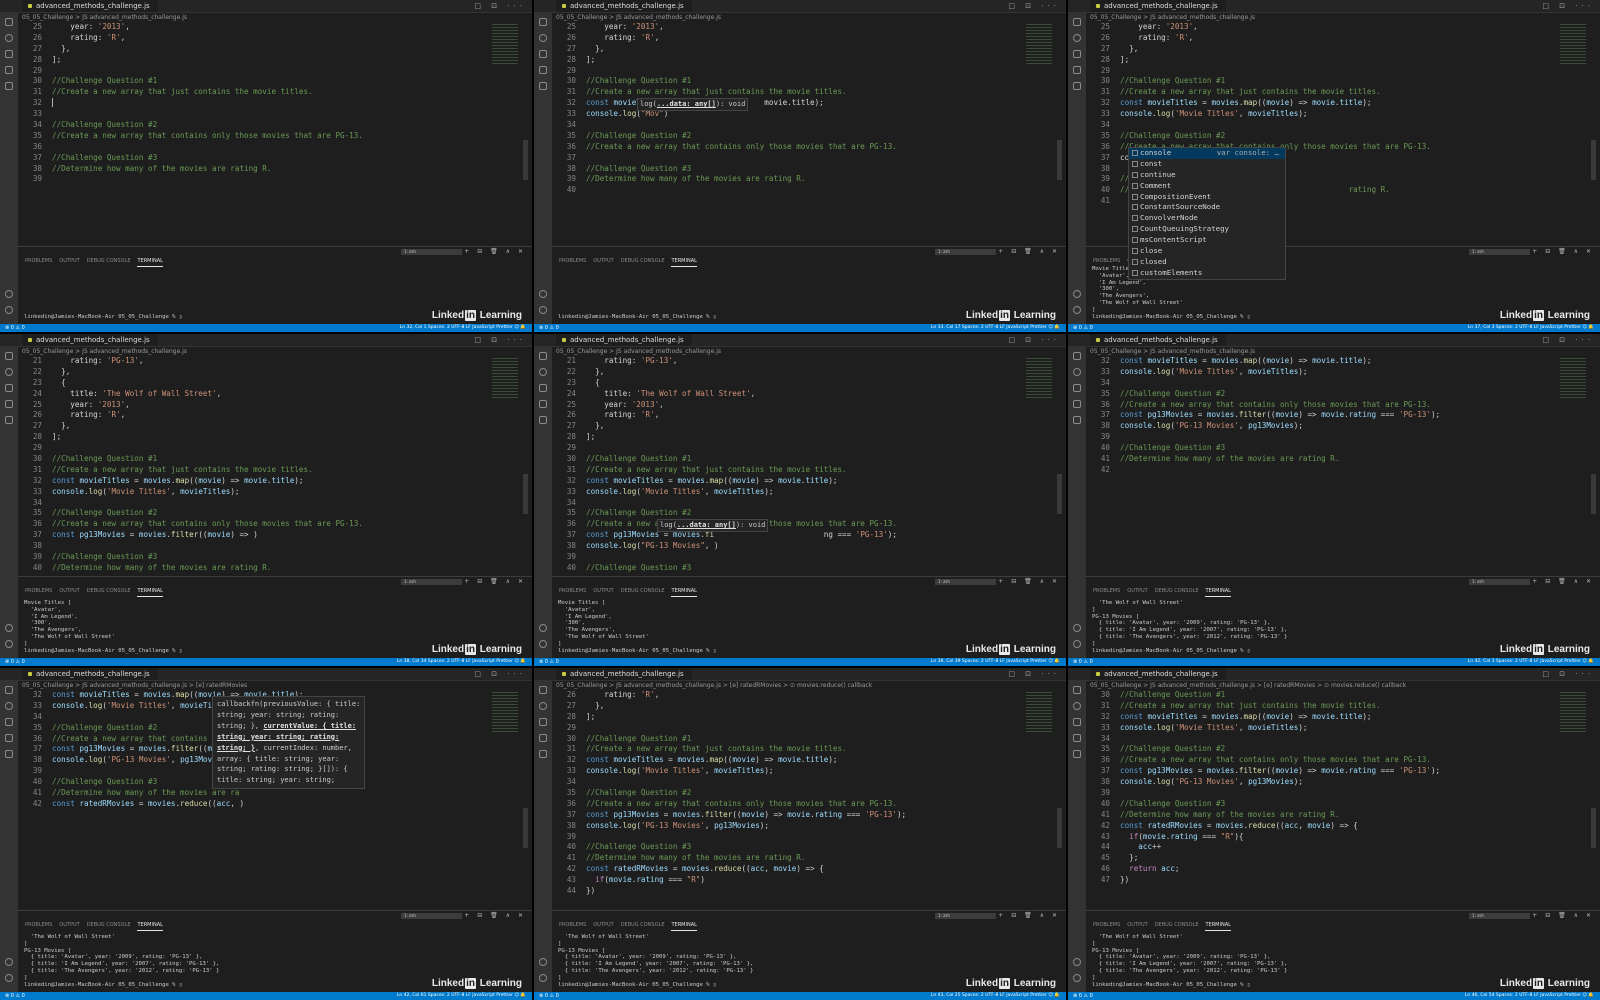 This screenshot has width=1600, height=1000. I want to click on code-line: 44}), so click(803, 891).